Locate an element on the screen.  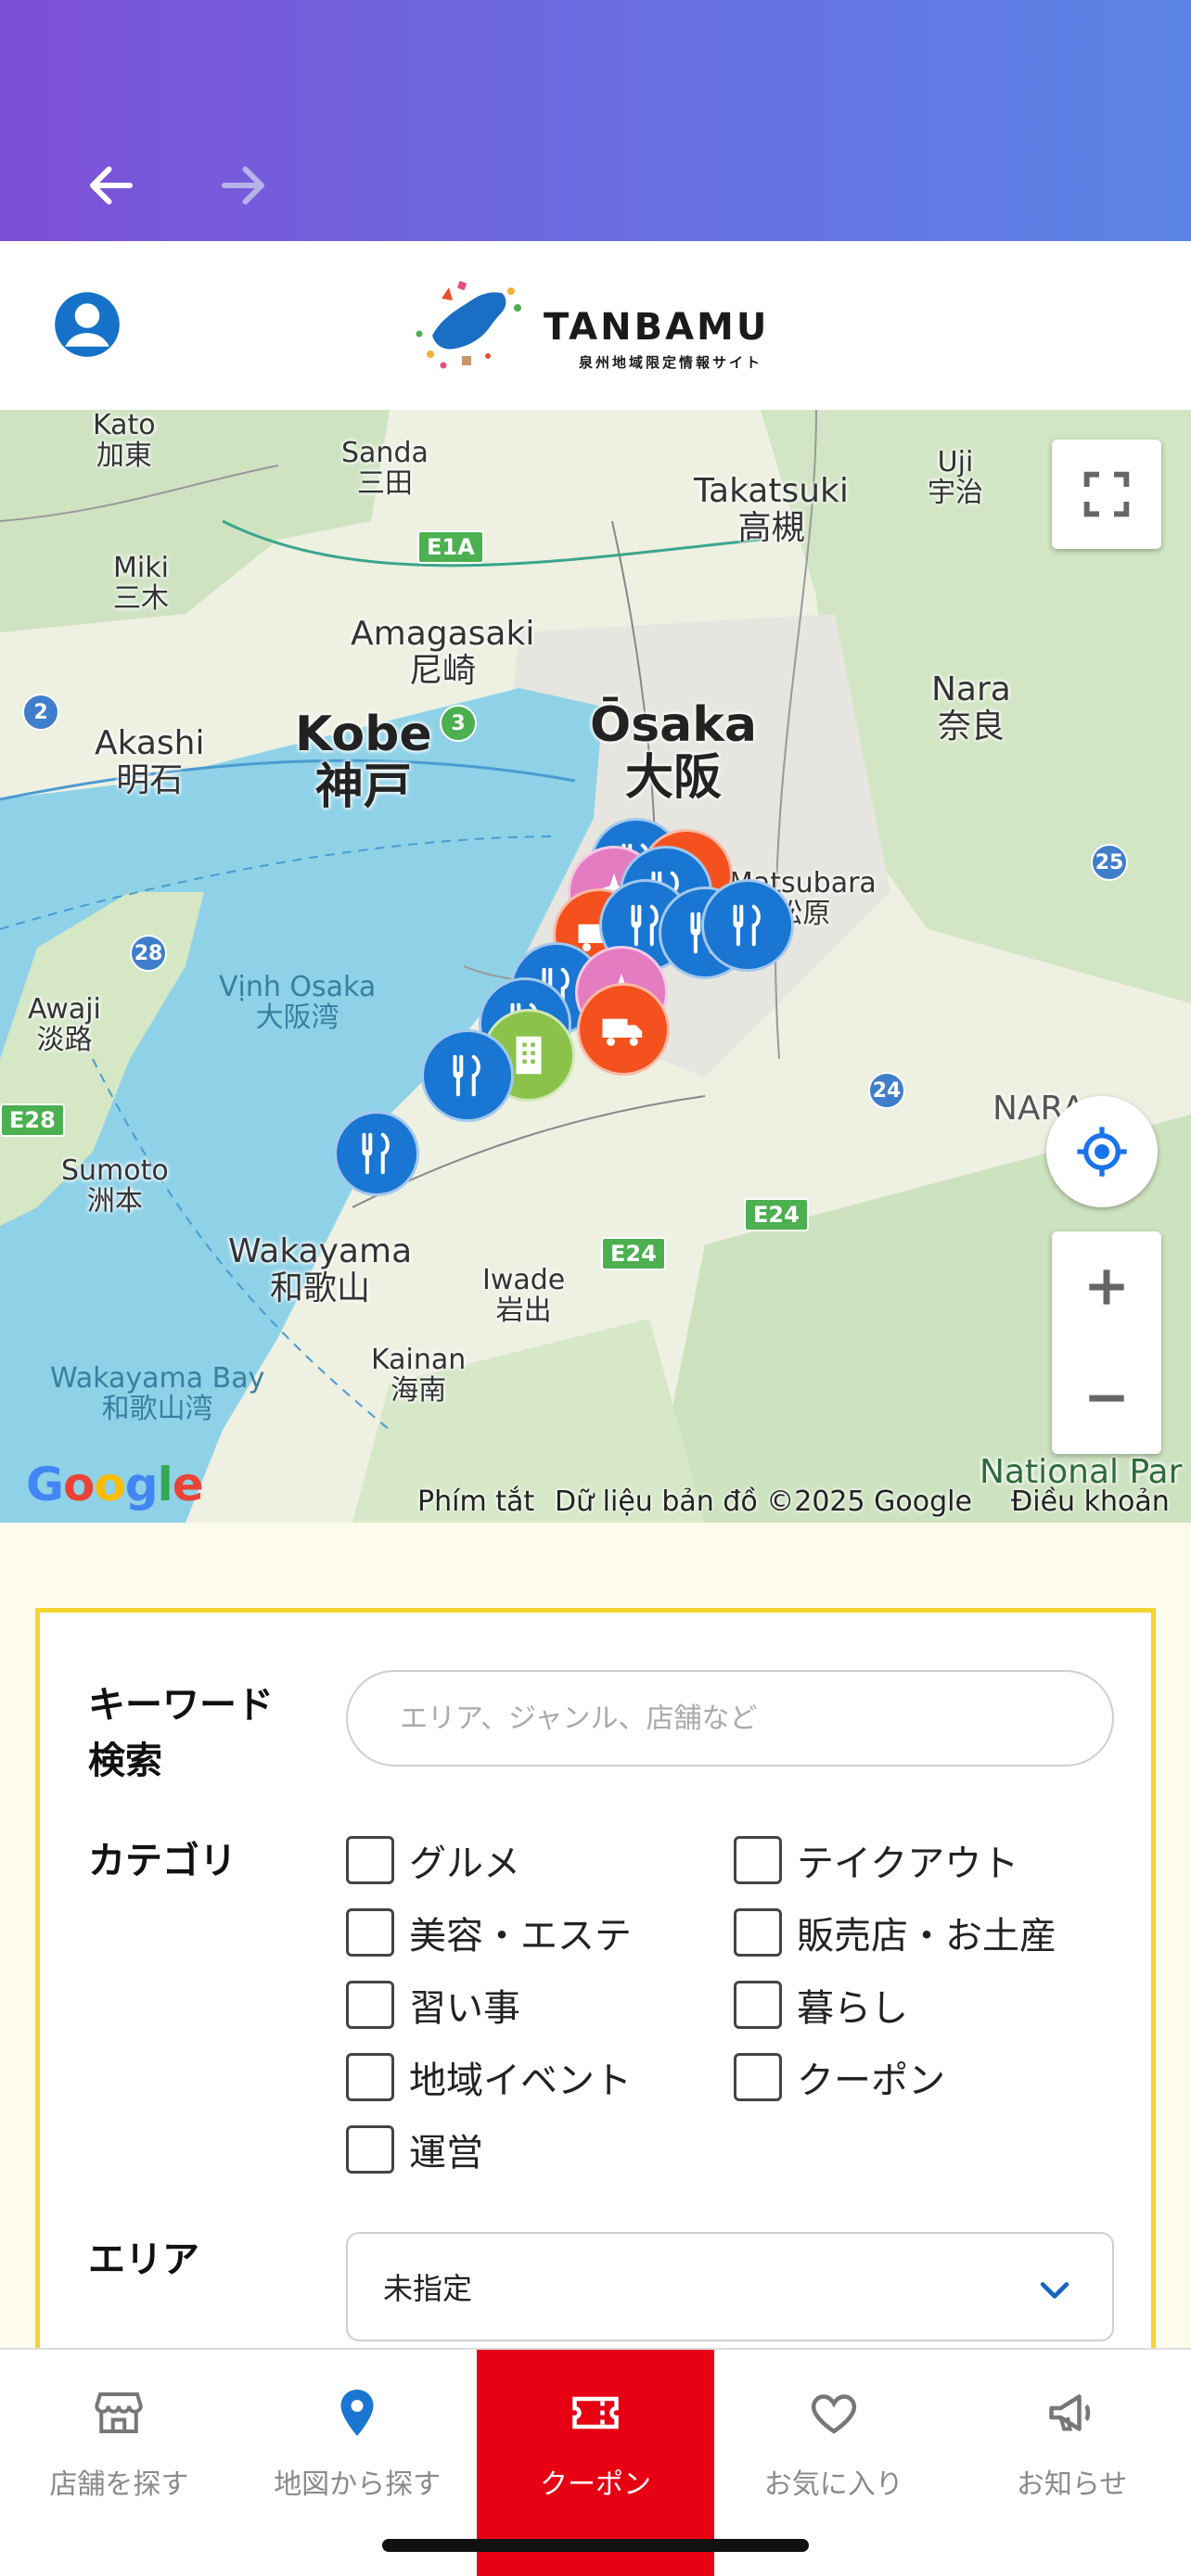
map-label-akashi: Akashi 明石 is located at coordinates (149, 762).